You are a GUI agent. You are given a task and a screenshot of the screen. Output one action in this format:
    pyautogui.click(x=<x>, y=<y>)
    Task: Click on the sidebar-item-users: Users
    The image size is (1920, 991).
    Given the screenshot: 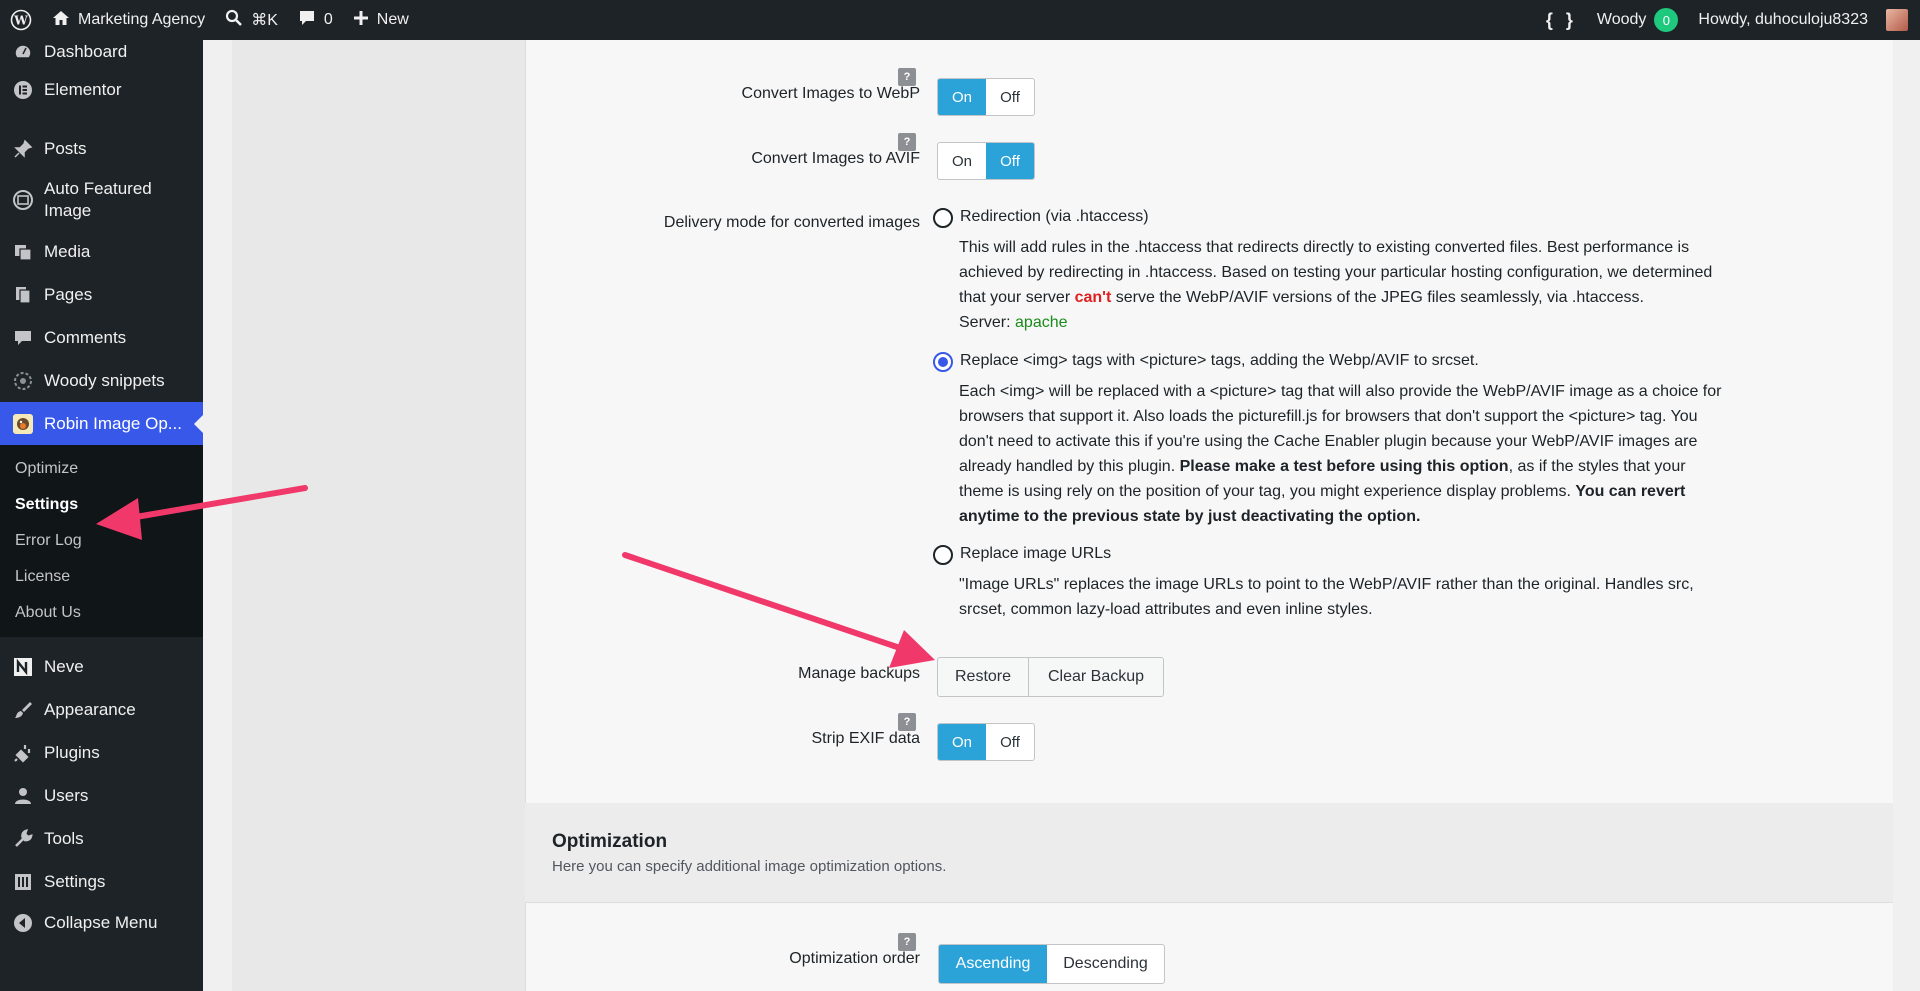 What is the action you would take?
    pyautogui.click(x=101, y=795)
    